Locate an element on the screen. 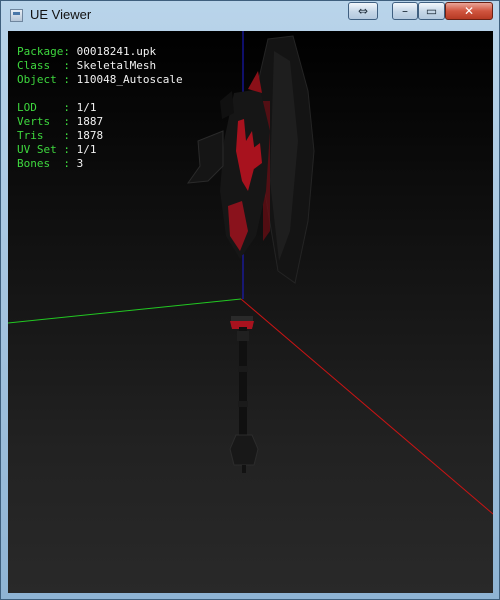 Image resolution: width=500 pixels, height=600 pixels. info-row-verts: Verts : 1887 is located at coordinates (100, 122).